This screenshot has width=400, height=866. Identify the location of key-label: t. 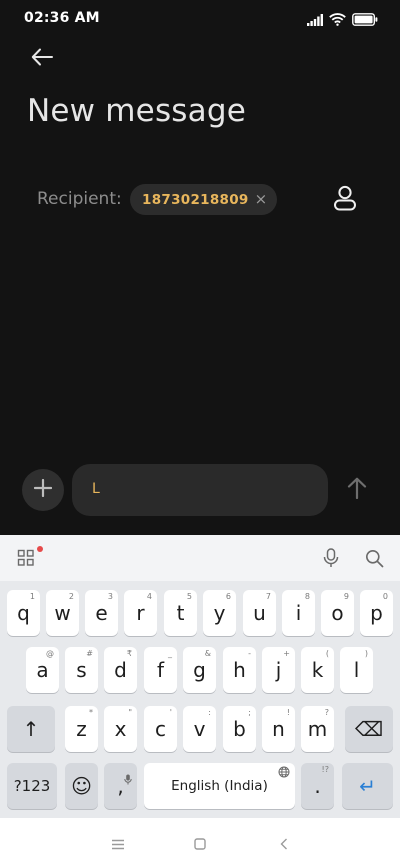
(180, 613).